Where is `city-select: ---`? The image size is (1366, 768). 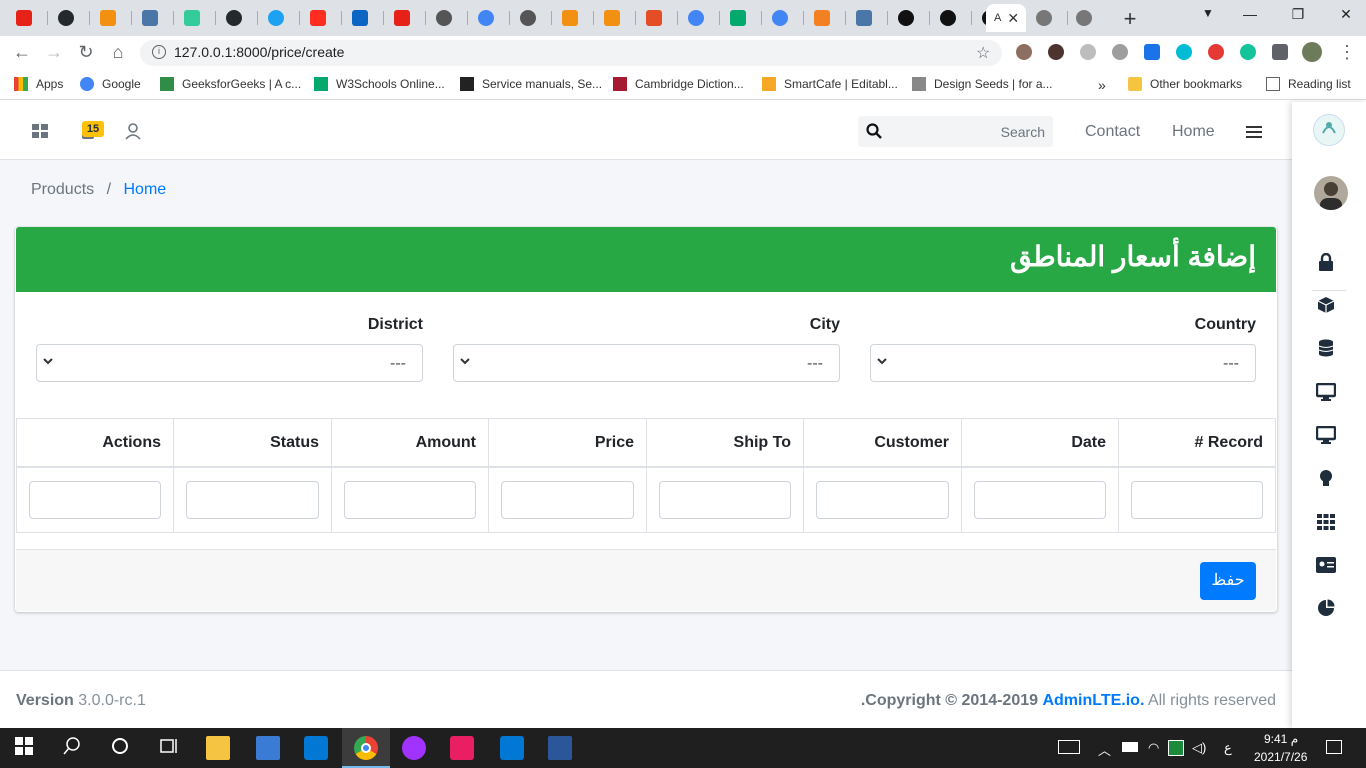 city-select: --- is located at coordinates (646, 363).